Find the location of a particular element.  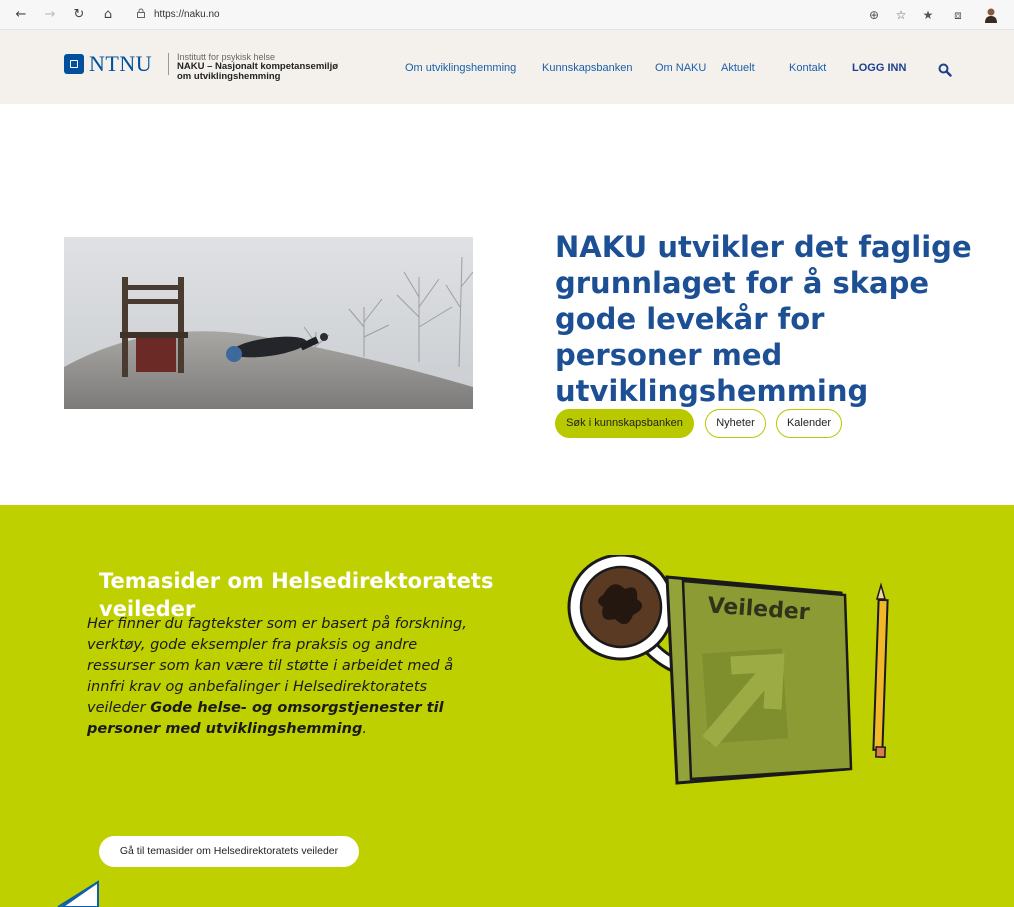

reload-icon: ↻ is located at coordinates (79, 15).